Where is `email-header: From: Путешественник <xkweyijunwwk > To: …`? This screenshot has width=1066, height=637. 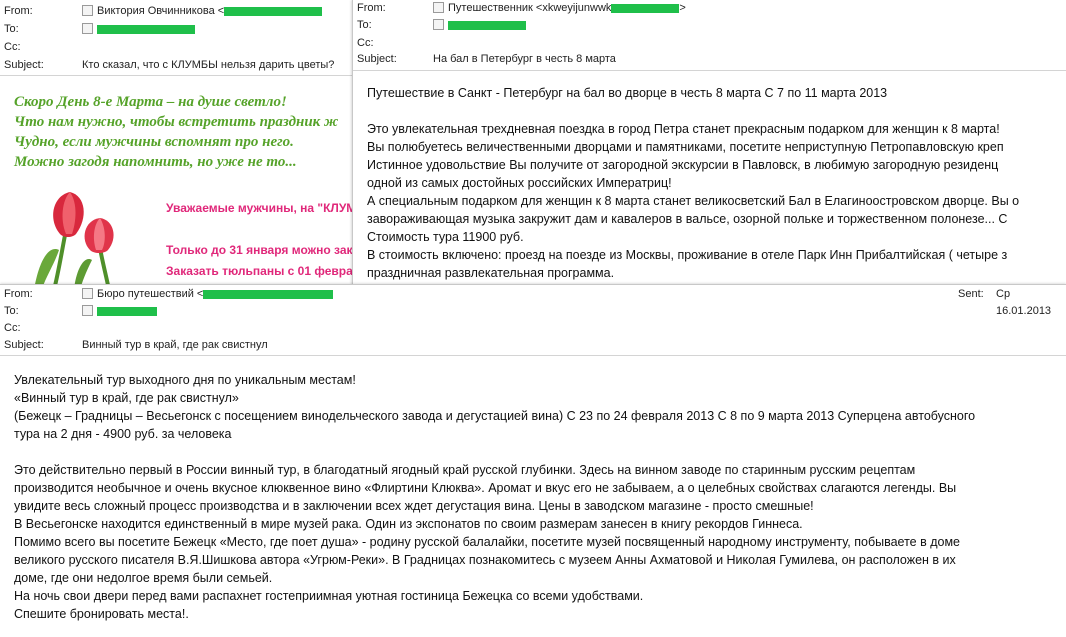 email-header: From: Путешественник <xkweyijunwwk > To: … is located at coordinates (709, 35).